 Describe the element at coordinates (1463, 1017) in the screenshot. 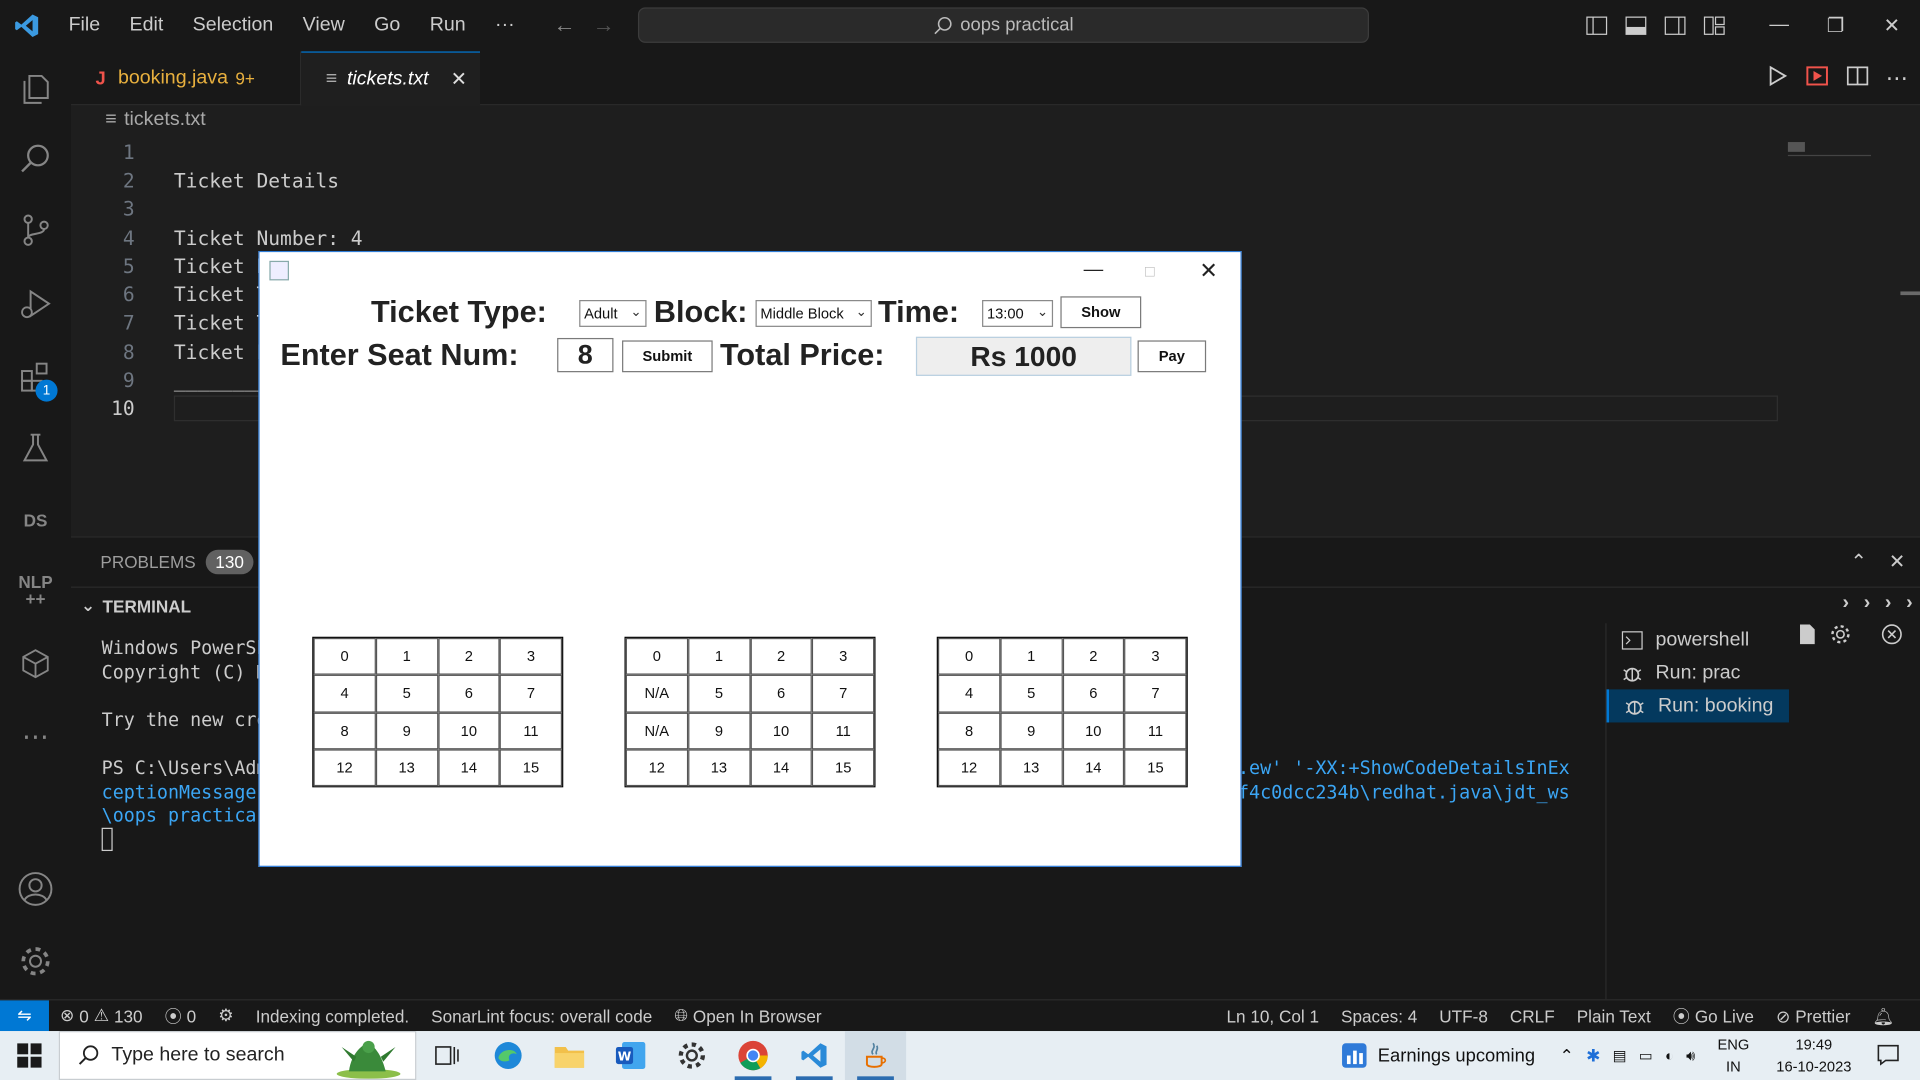

I see `encoding: UTF-8` at that location.